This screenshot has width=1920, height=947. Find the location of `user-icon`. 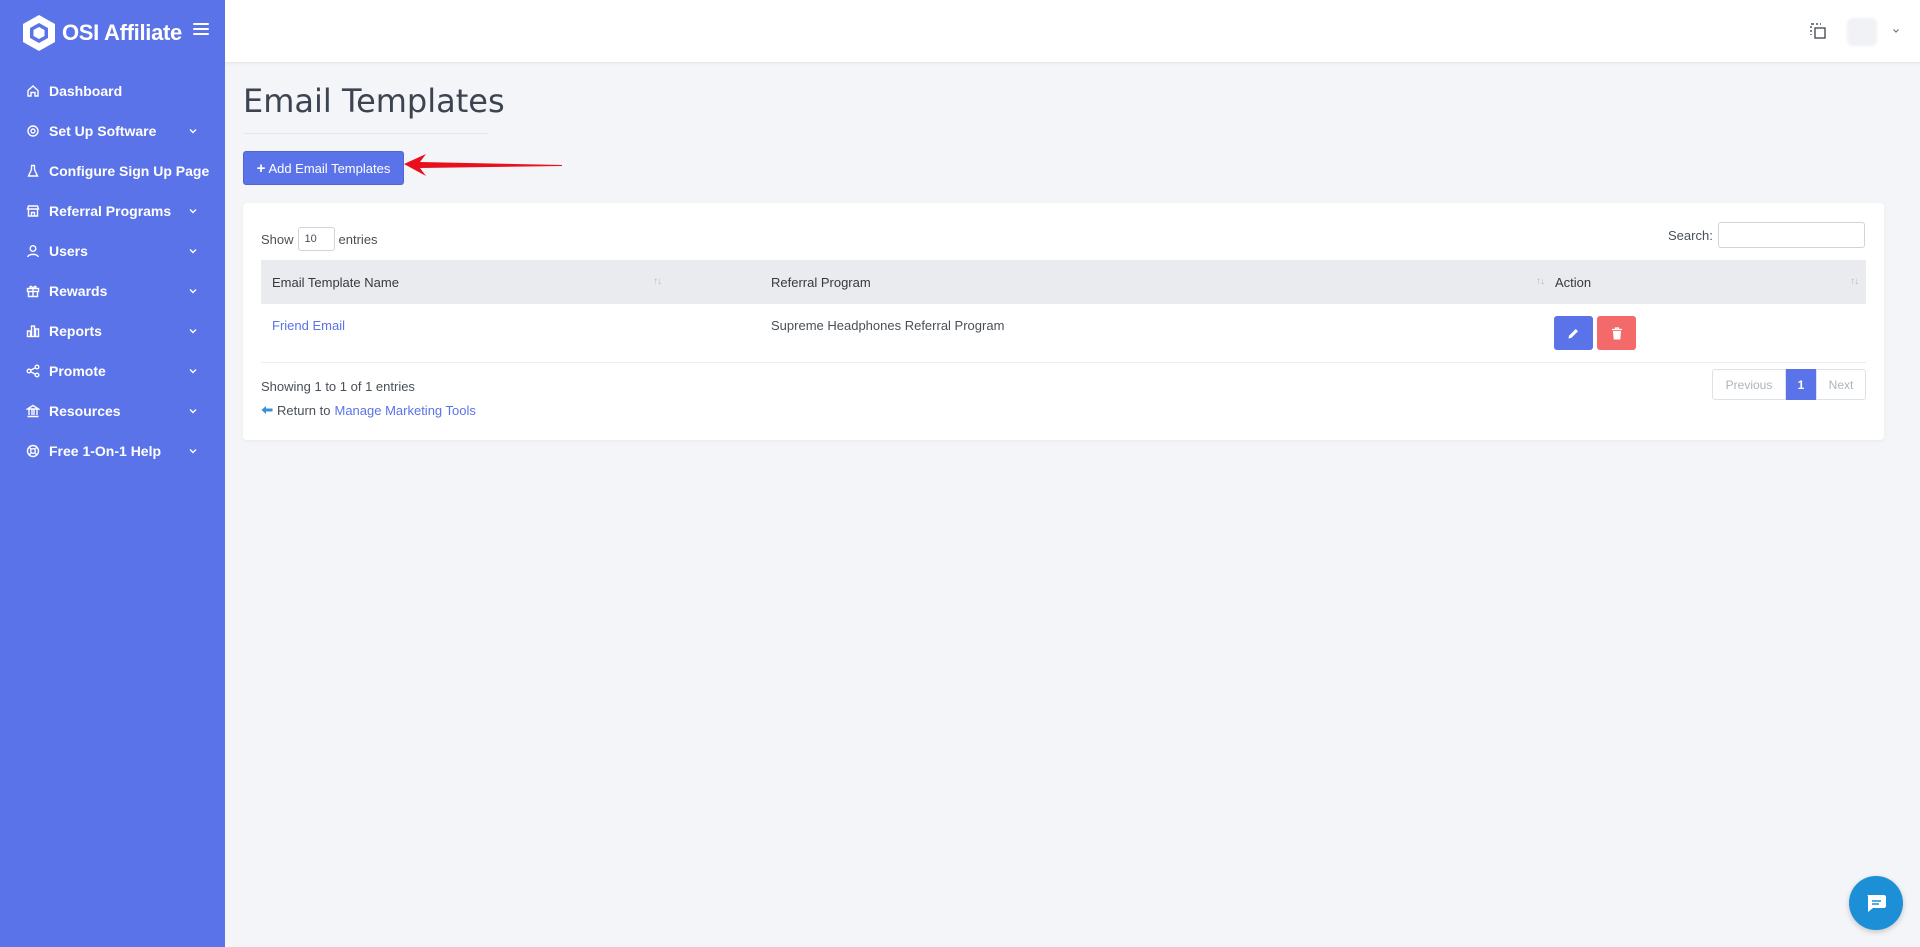

user-icon is located at coordinates (32, 251).